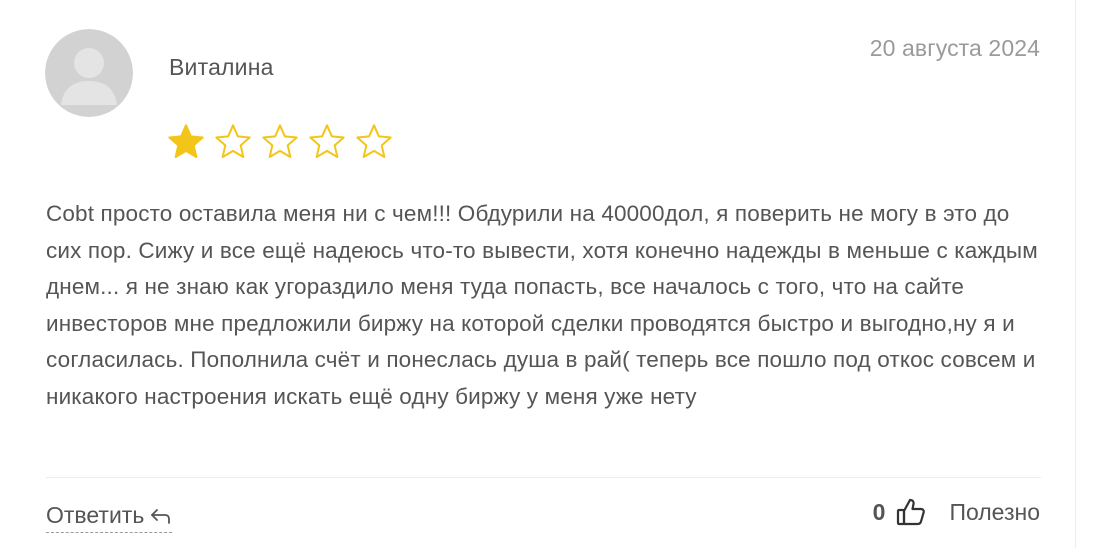 The image size is (1115, 548). What do you see at coordinates (95, 515) in the screenshot?
I see `reply-label: Ответить` at bounding box center [95, 515].